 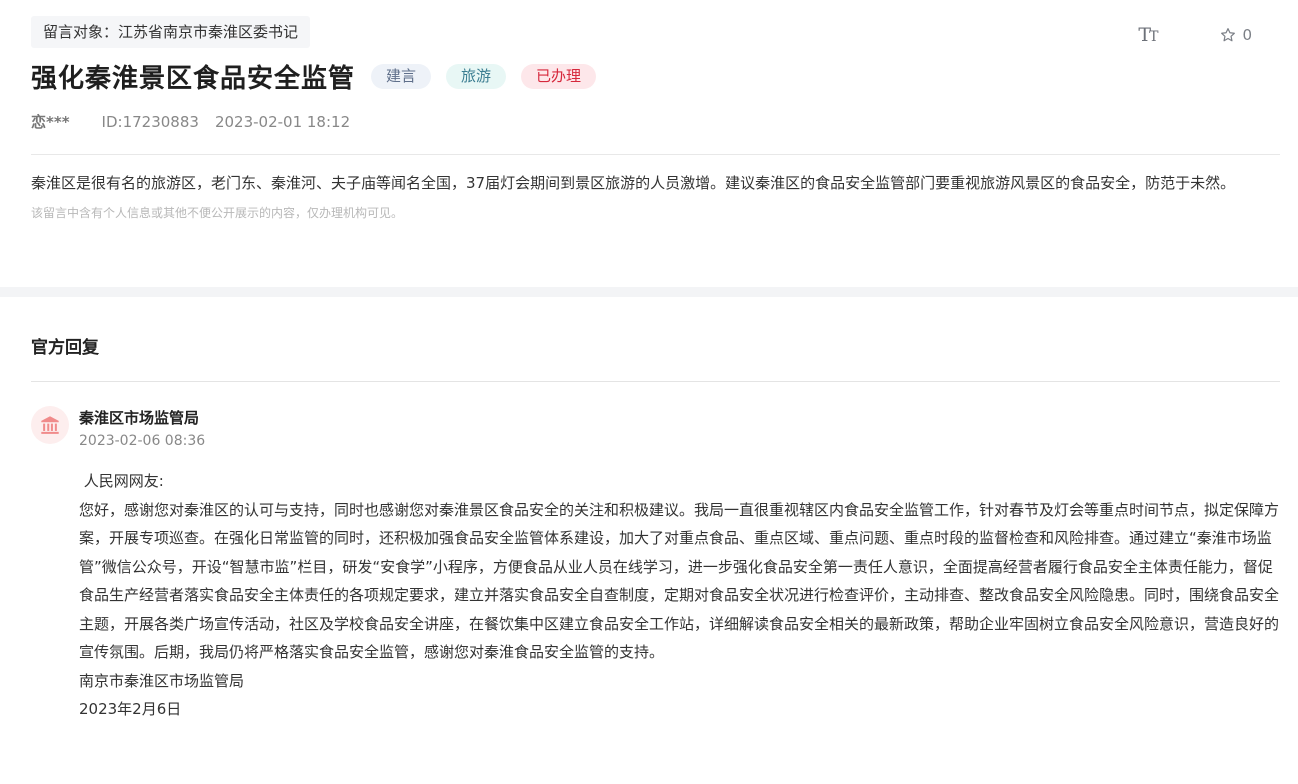 I want to click on reply-sign-date: 2023年2月6日, so click(x=130, y=709).